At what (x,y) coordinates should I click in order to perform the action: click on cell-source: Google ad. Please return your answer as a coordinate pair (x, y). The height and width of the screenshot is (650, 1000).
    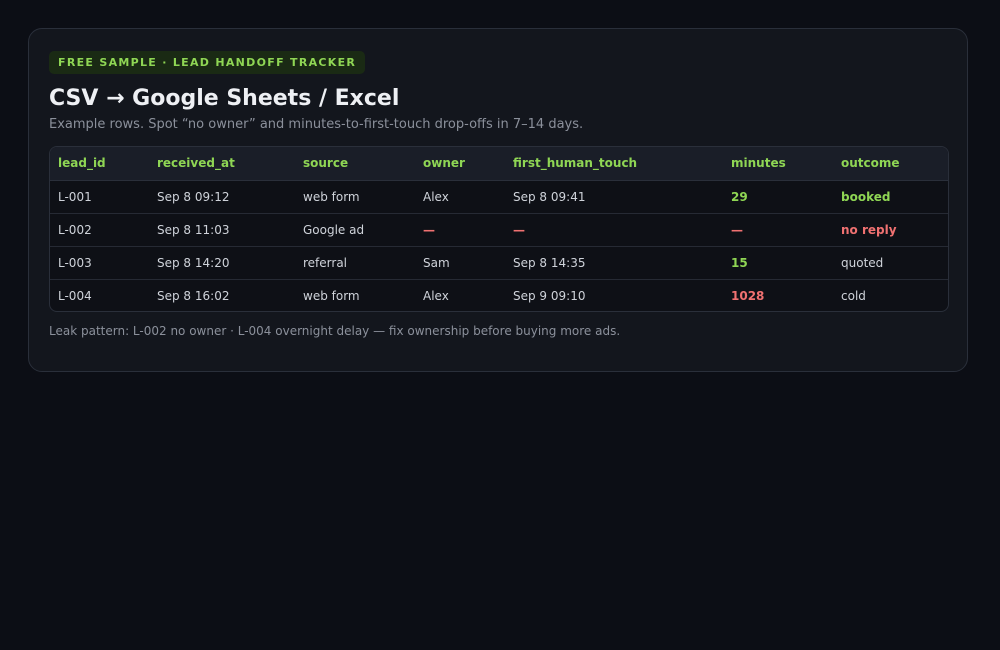
    Looking at the image, I should click on (355, 230).